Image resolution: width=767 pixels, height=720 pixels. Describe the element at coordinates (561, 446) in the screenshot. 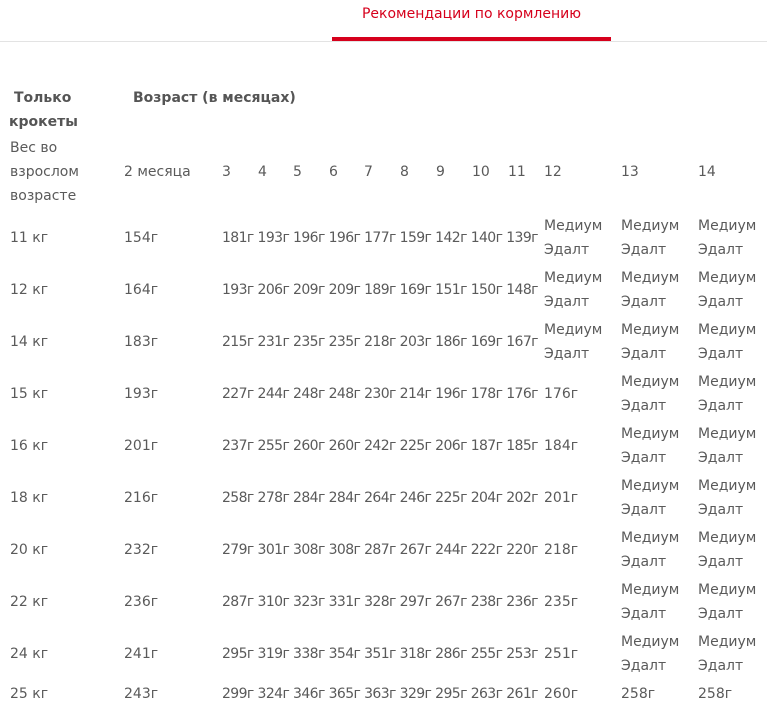

I see `month-12-cell: 184г` at that location.